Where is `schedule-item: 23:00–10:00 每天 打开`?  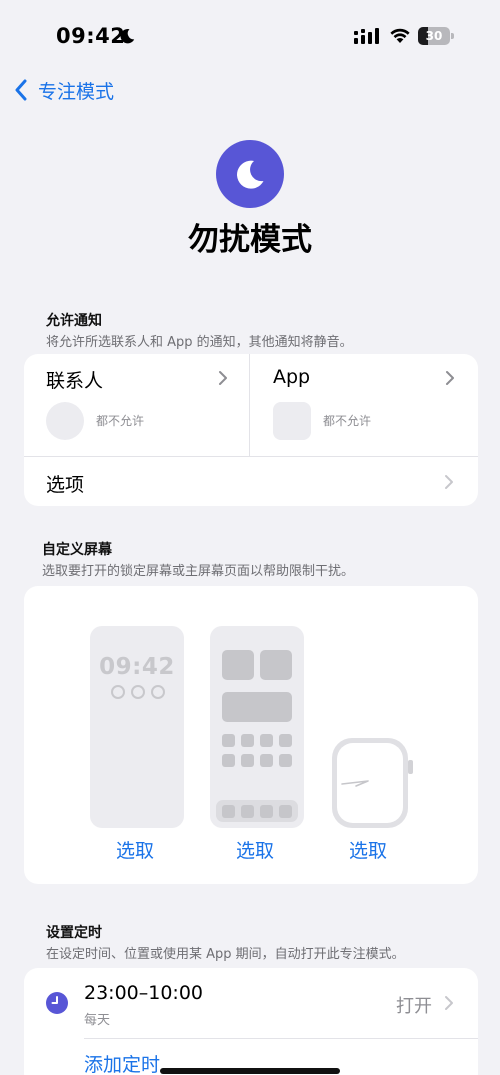
schedule-item: 23:00–10:00 每天 打开 is located at coordinates (251, 1003).